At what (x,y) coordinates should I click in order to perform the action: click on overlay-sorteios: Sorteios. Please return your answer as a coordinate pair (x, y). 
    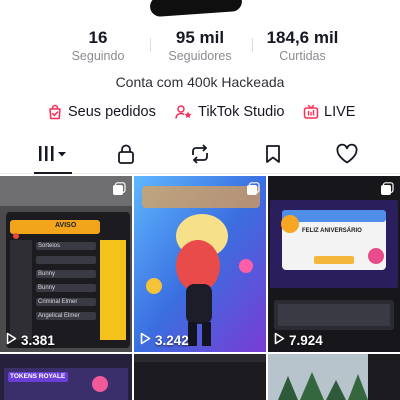
    Looking at the image, I should click on (49, 246).